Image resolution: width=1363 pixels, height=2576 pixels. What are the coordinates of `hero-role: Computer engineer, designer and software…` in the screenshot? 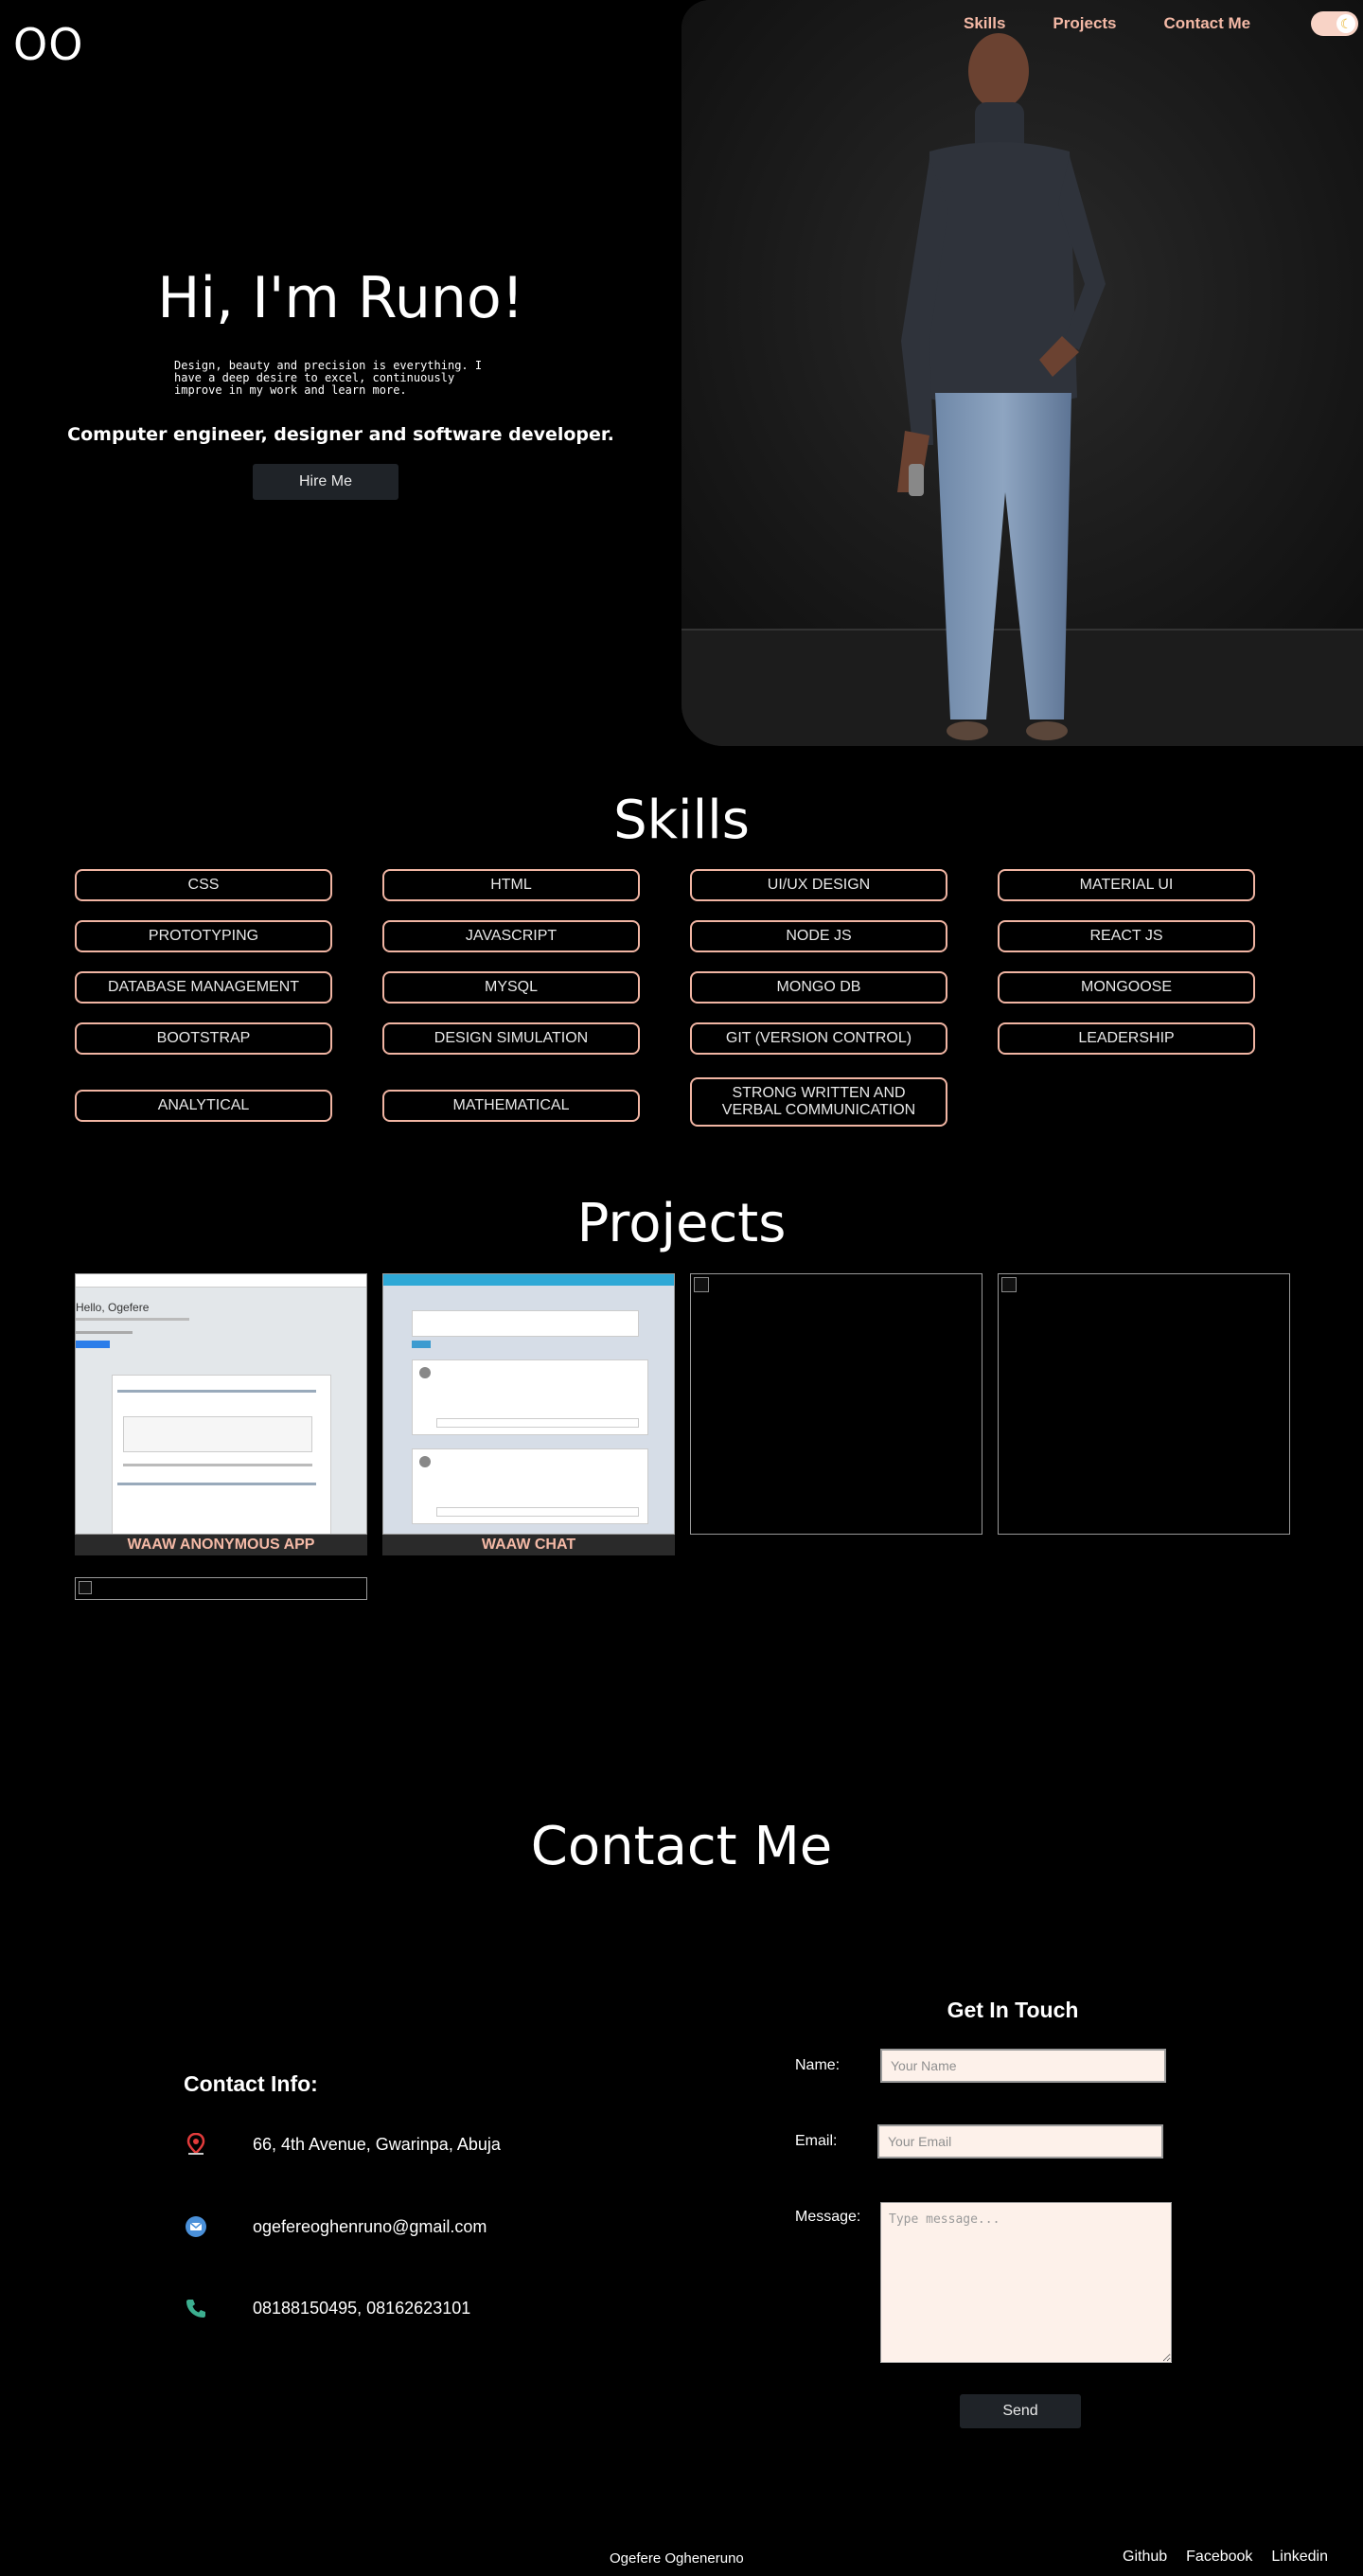 It's located at (340, 435).